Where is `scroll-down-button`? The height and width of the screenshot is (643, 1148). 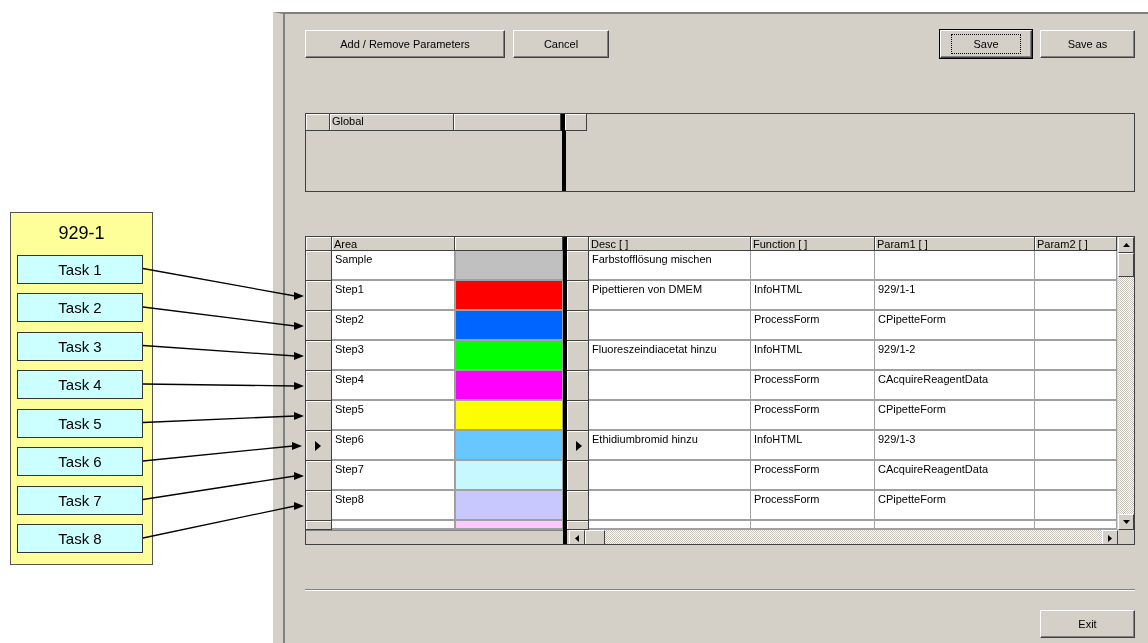
scroll-down-button is located at coordinates (1126, 522).